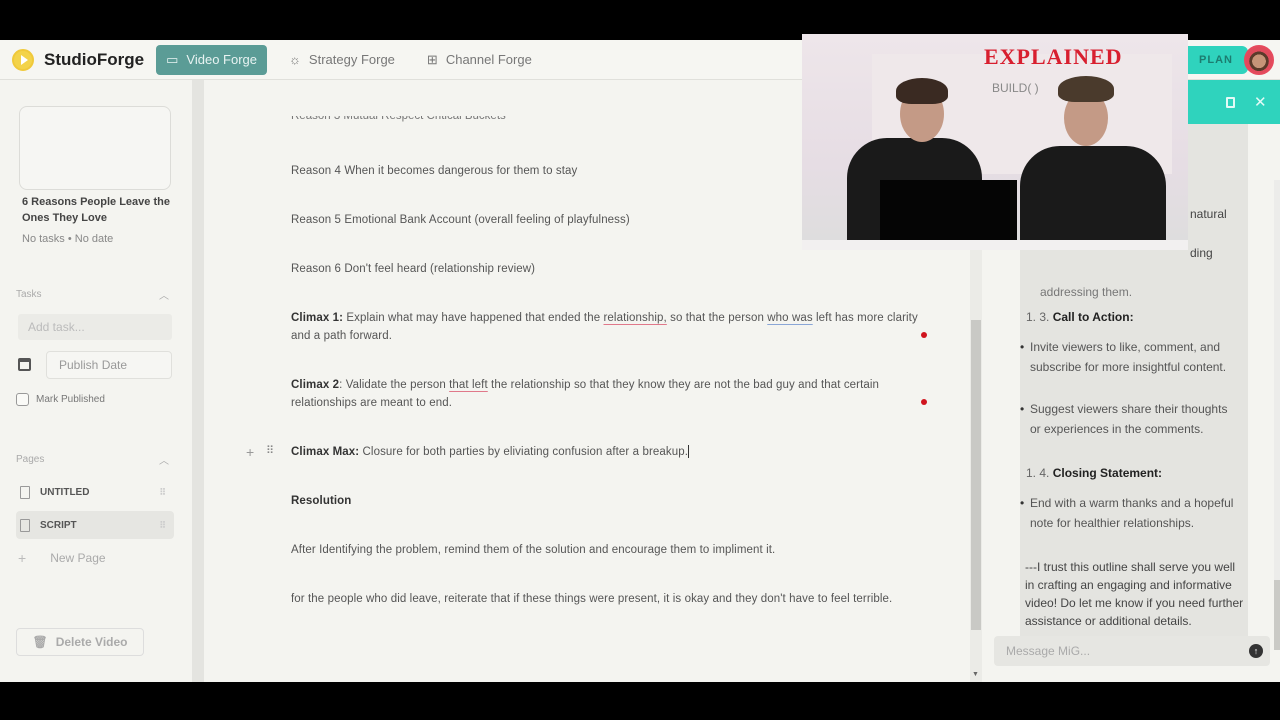  Describe the element at coordinates (70, 399) in the screenshot. I see `mark-published-label: Mark Published` at that location.